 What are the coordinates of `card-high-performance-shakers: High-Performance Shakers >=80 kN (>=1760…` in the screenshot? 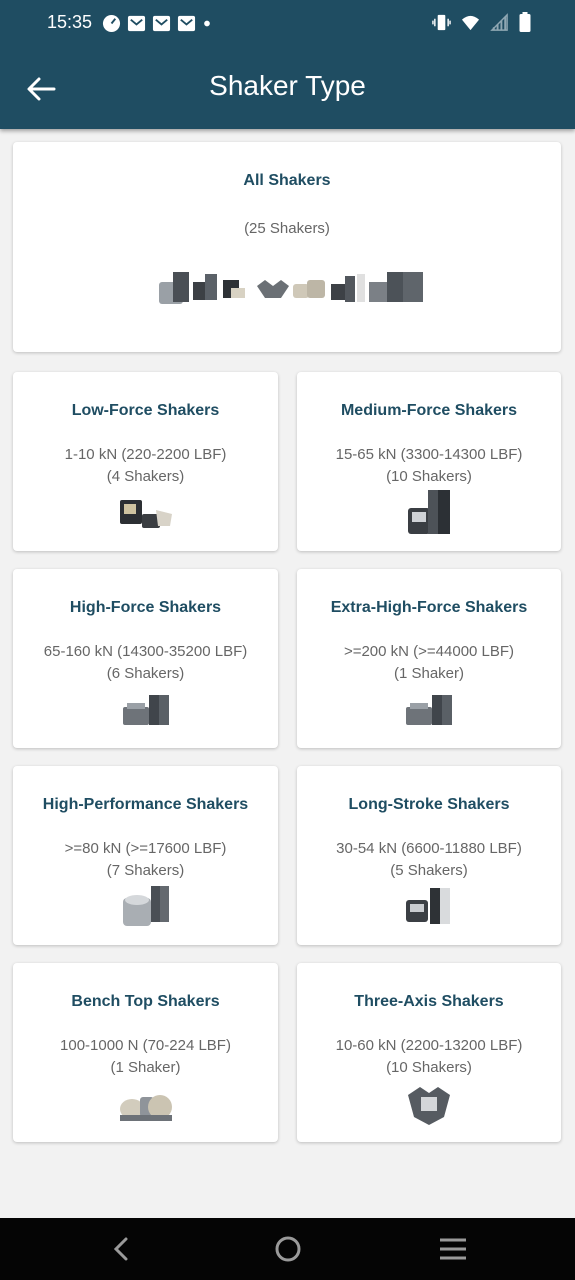 It's located at (145, 855).